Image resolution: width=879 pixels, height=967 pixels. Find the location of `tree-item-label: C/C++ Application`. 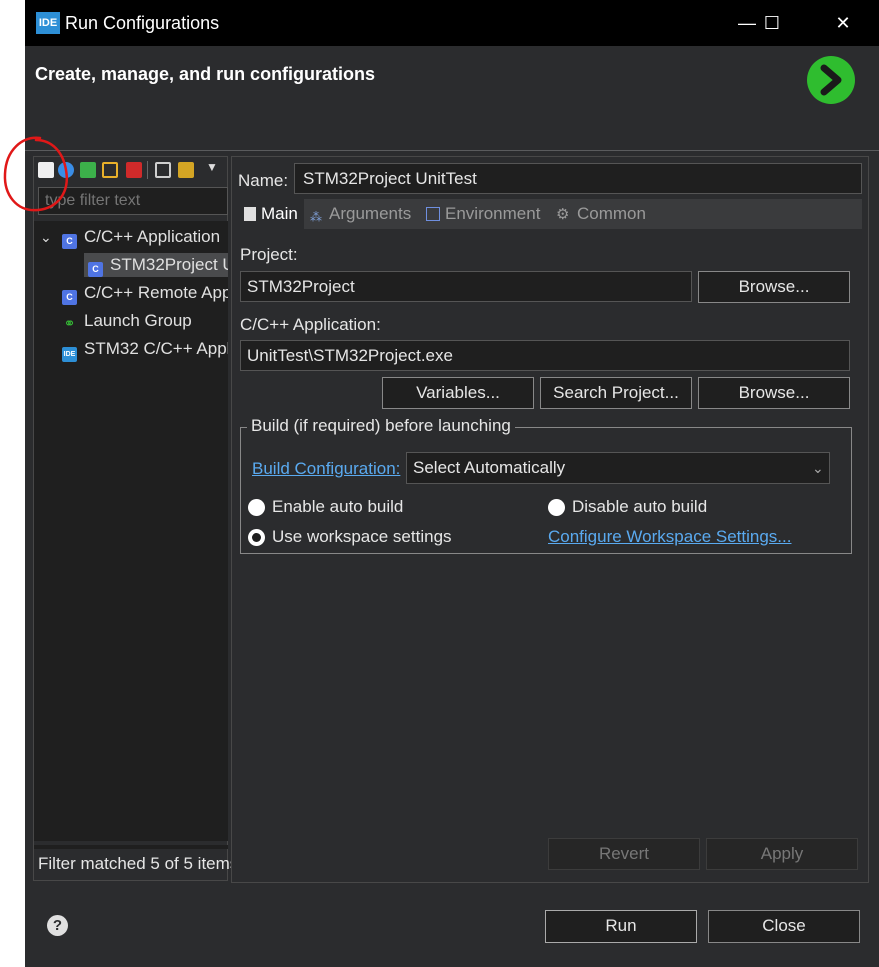

tree-item-label: C/C++ Application is located at coordinates (152, 236).